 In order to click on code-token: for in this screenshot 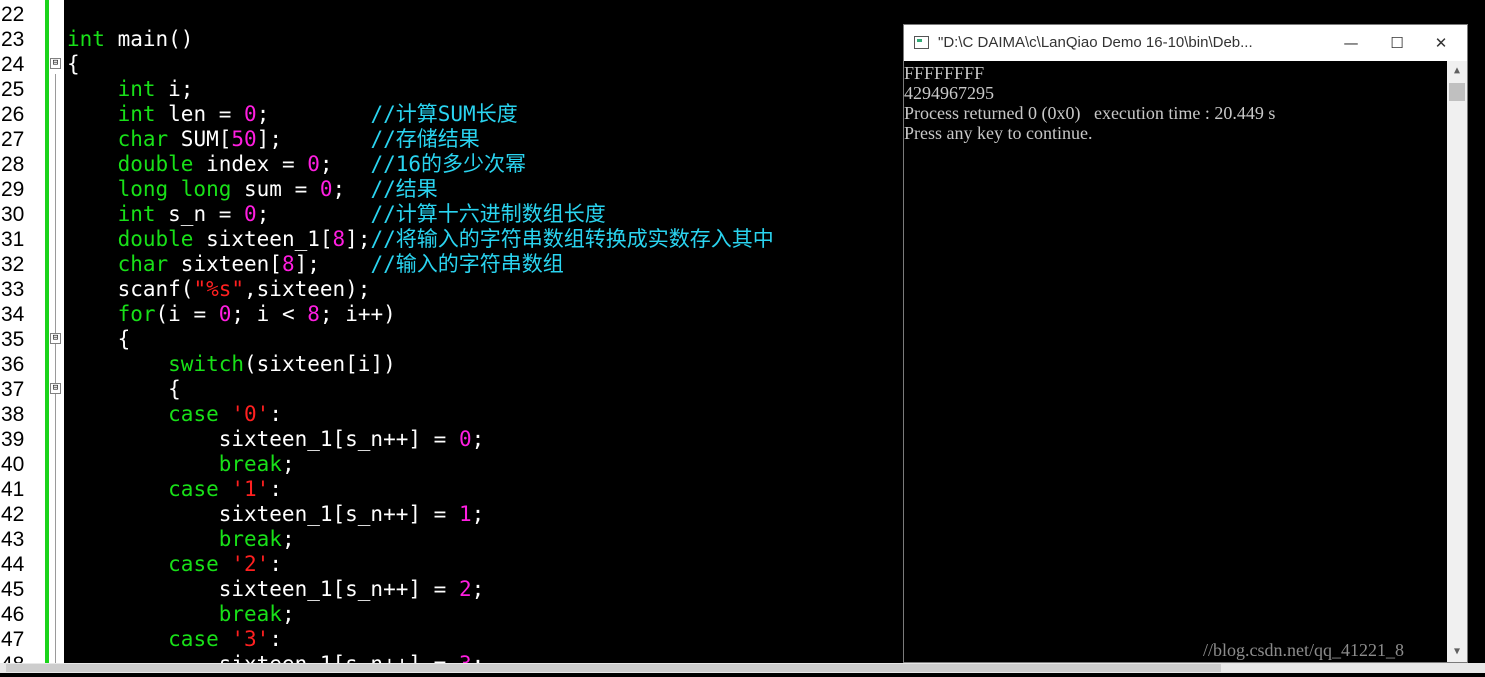, I will do `click(136, 314)`.